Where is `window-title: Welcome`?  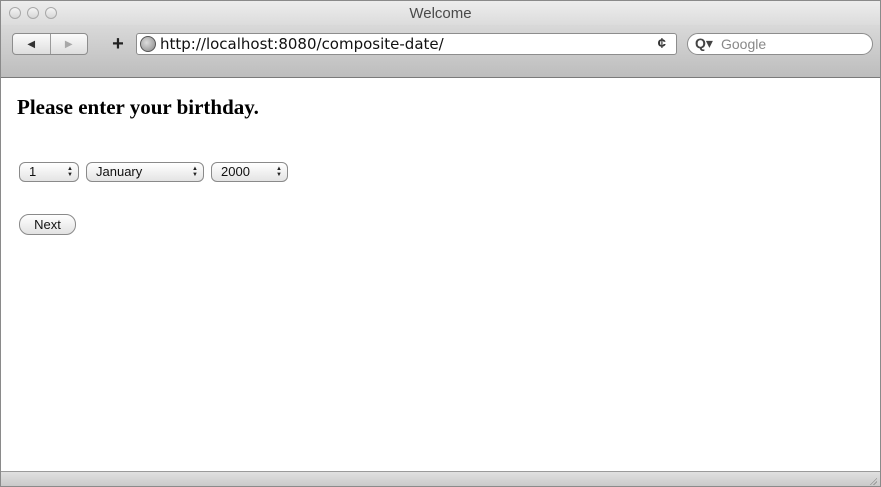
window-title: Welcome is located at coordinates (440, 13).